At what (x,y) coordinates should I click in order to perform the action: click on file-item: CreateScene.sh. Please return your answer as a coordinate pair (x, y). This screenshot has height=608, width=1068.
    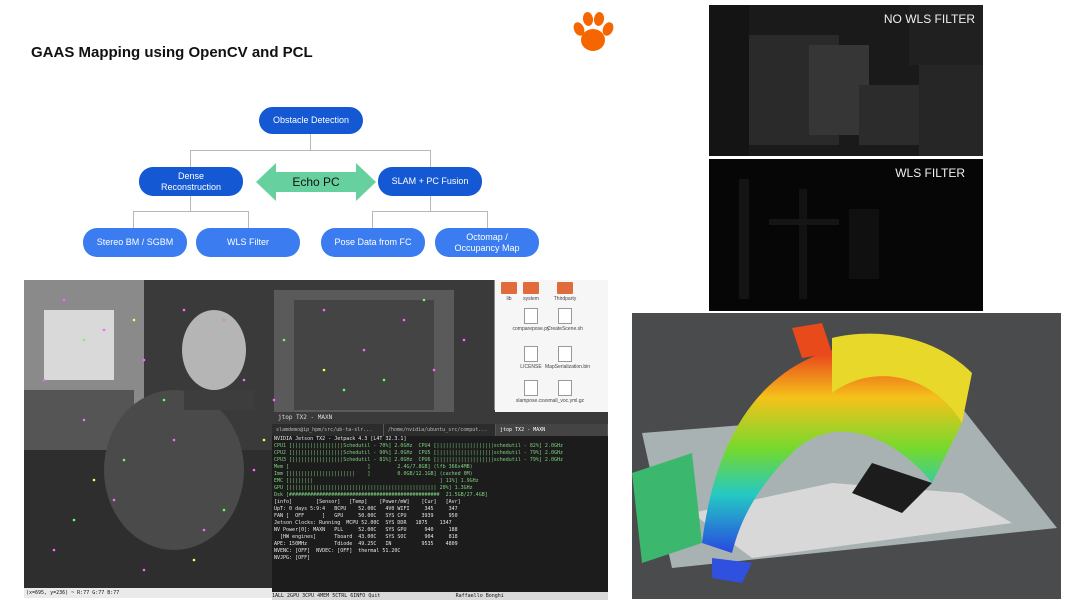
    Looking at the image, I should click on (565, 320).